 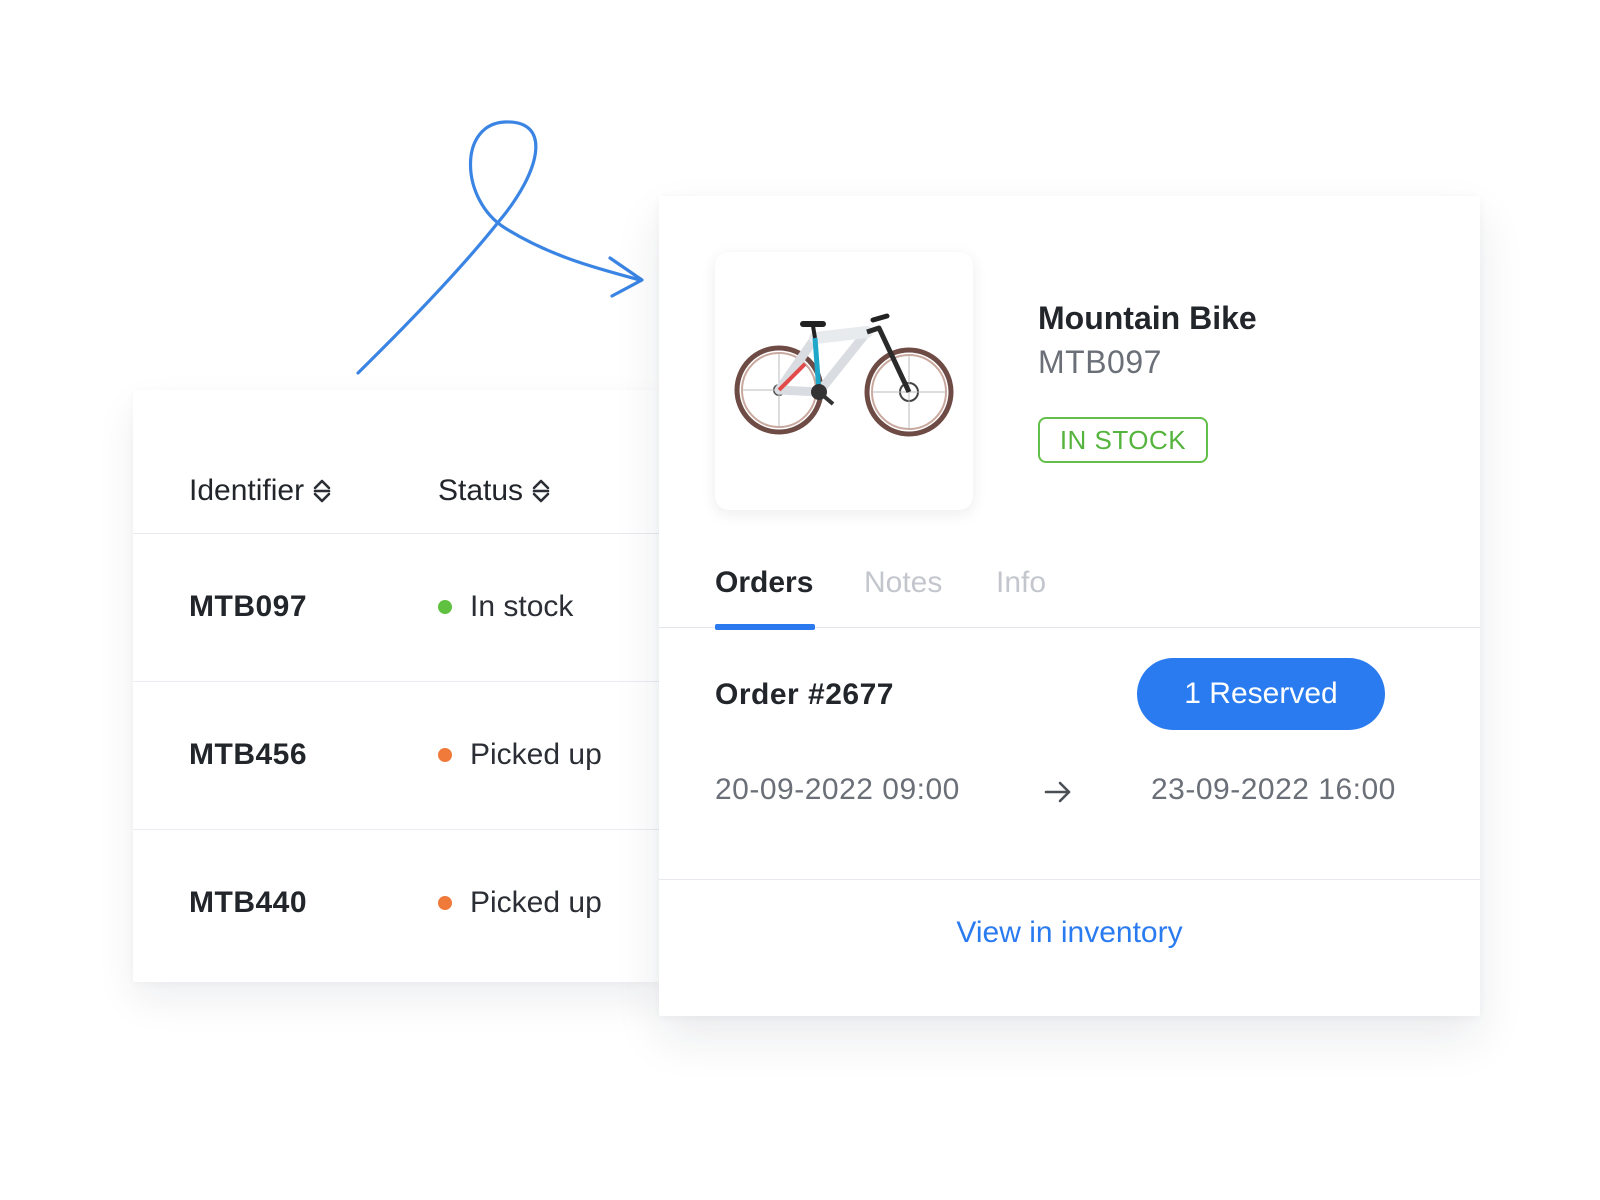 What do you see at coordinates (1069, 879) in the screenshot?
I see `divider` at bounding box center [1069, 879].